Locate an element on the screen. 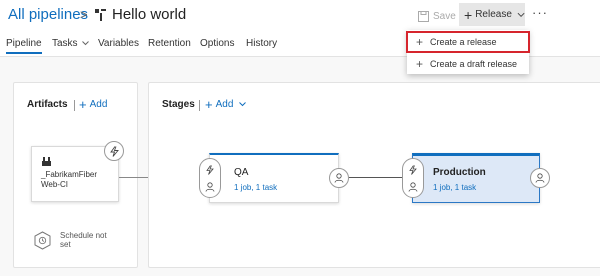 Image resolution: width=600 pixels, height=276 pixels. tab-tasks-label: Tasks is located at coordinates (65, 43).